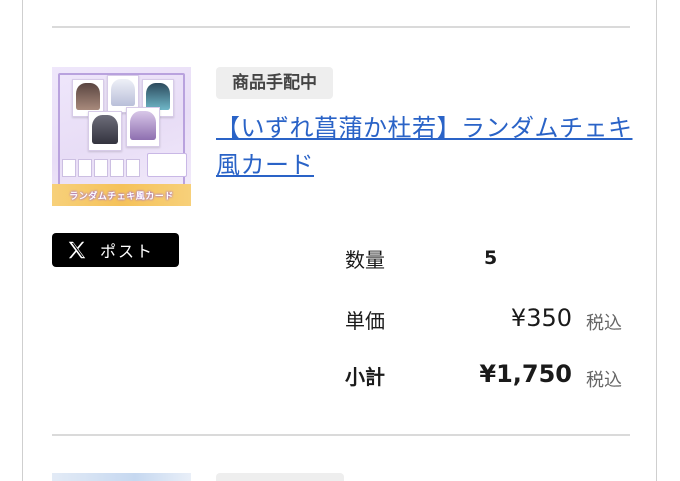 This screenshot has height=481, width=680. Describe the element at coordinates (280, 477) in the screenshot. I see `next-status-badge` at that location.